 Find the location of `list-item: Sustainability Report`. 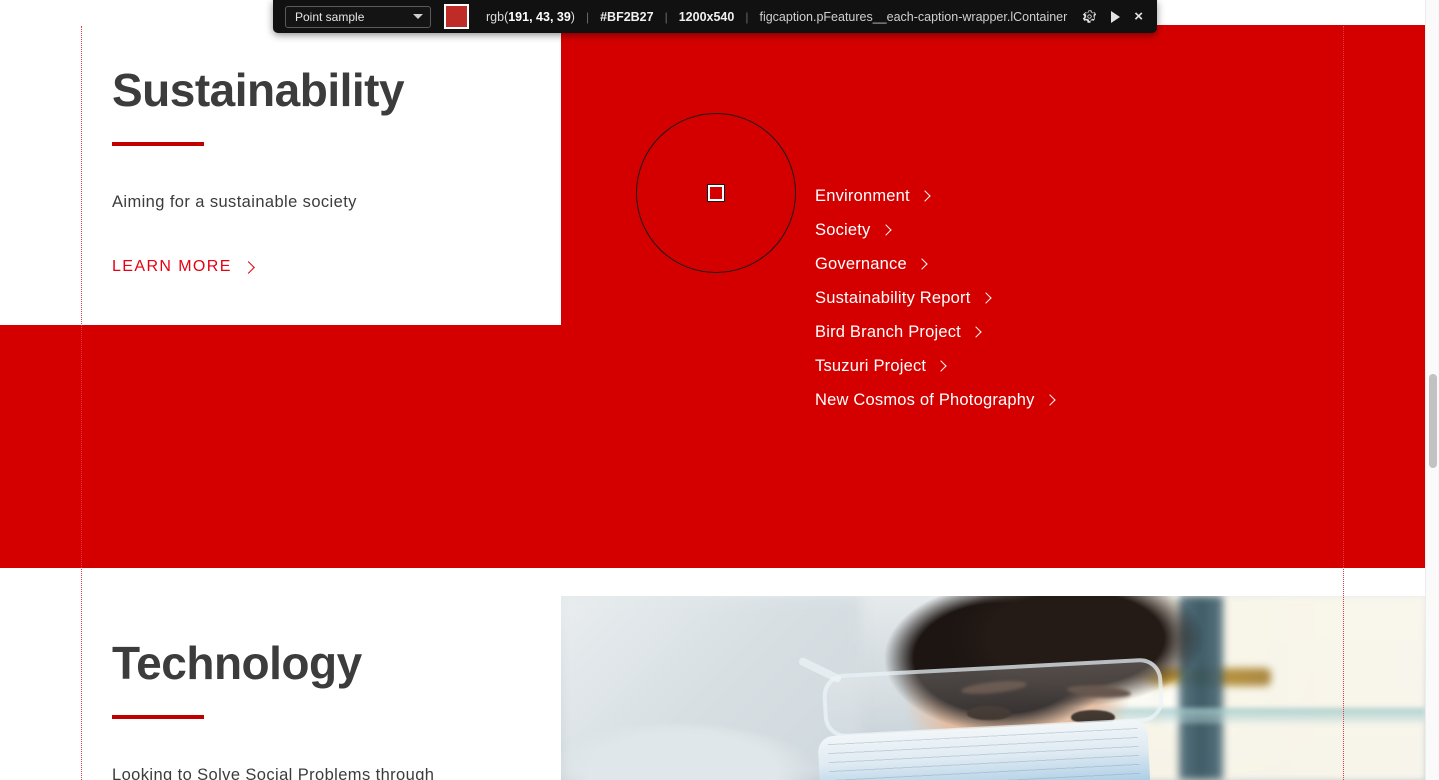

list-item: Sustainability Report is located at coordinates (934, 298).